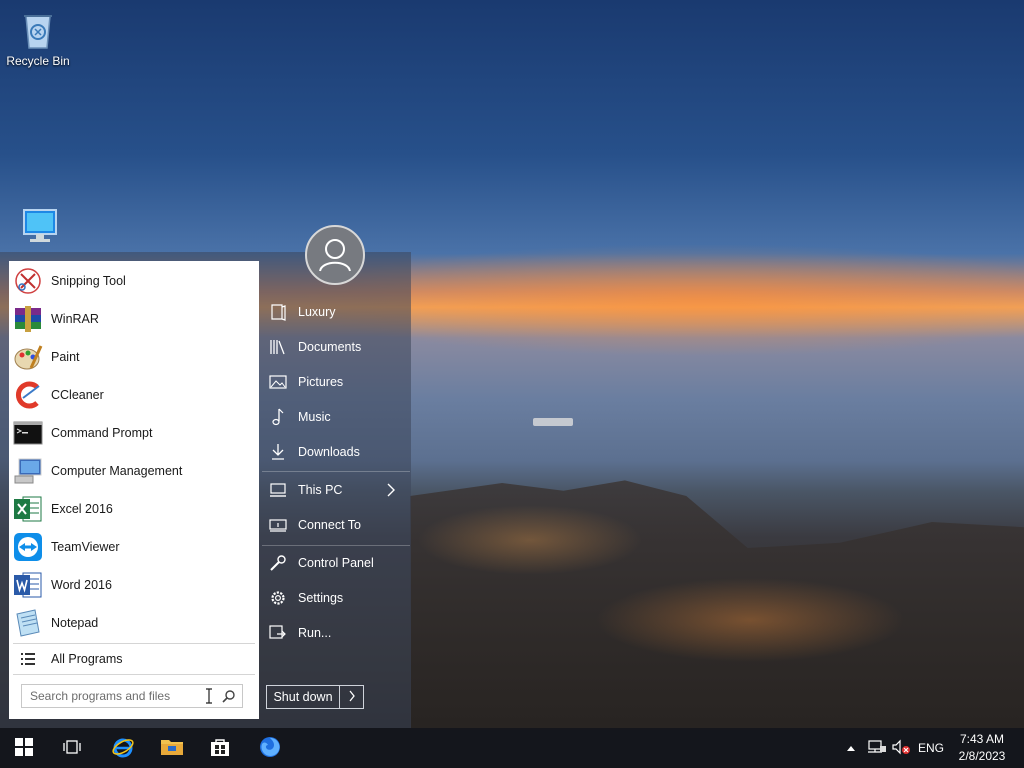 This screenshot has width=1024, height=768. What do you see at coordinates (229, 697) in the screenshot?
I see `search-icon` at bounding box center [229, 697].